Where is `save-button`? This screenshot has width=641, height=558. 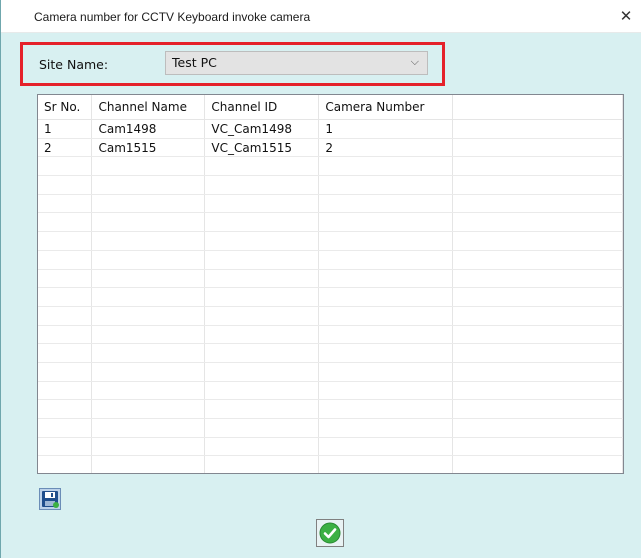
save-button is located at coordinates (50, 499).